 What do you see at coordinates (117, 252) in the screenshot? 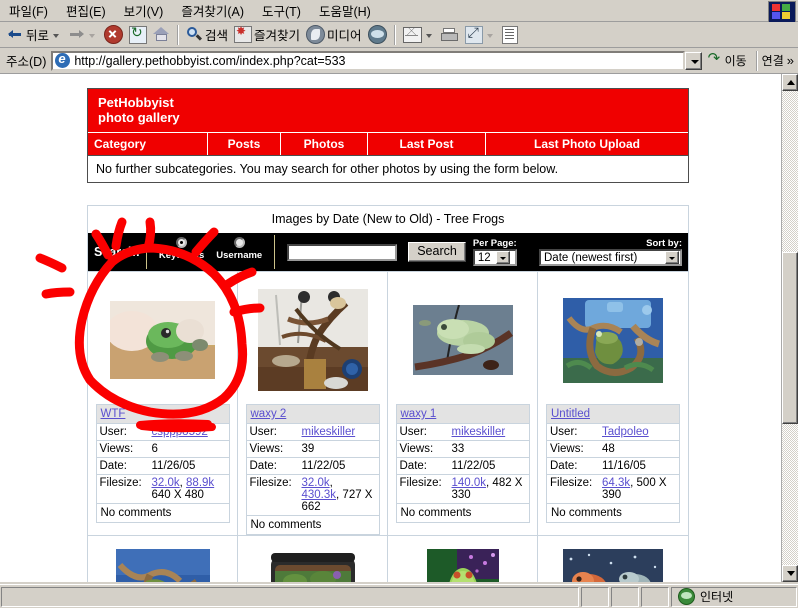
I see `search-label: Search:` at bounding box center [117, 252].